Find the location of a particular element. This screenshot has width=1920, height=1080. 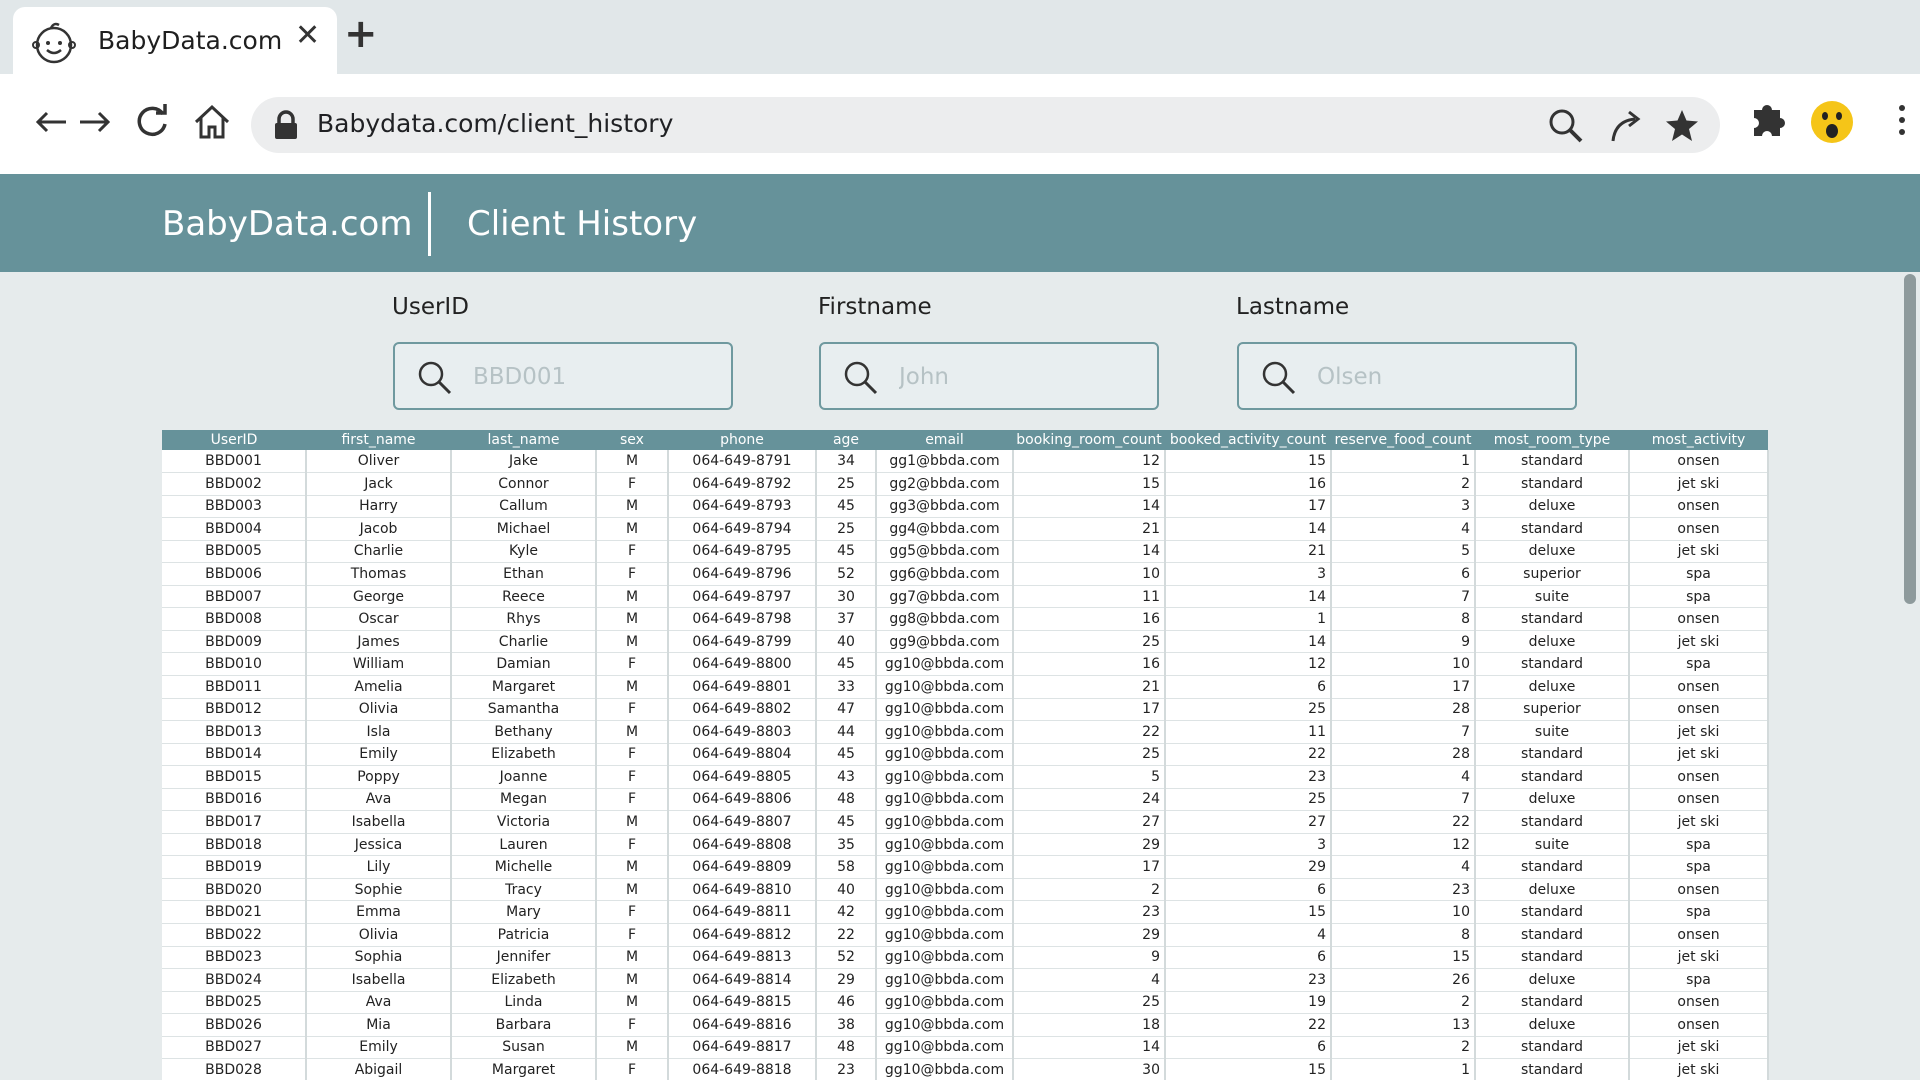

cell-sex: M is located at coordinates (632, 890).